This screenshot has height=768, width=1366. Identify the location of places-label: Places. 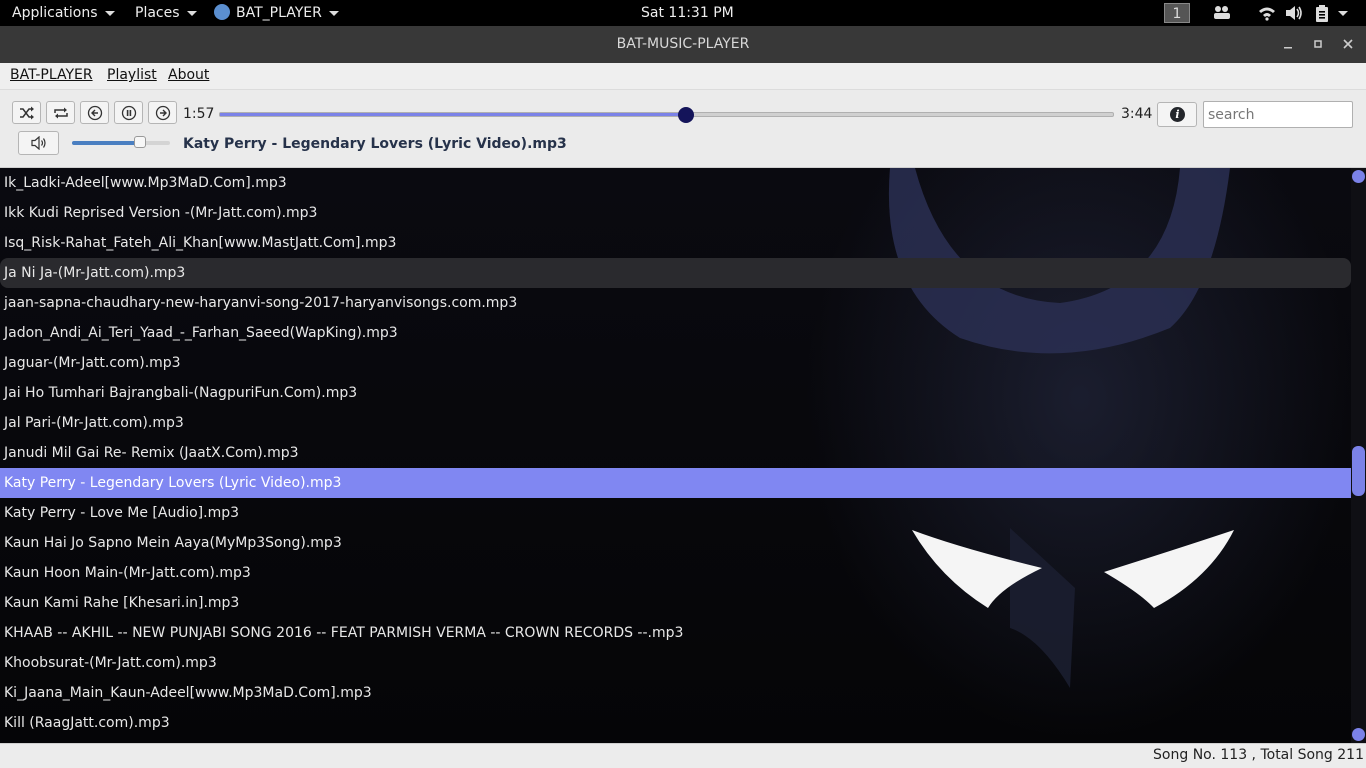
(157, 13).